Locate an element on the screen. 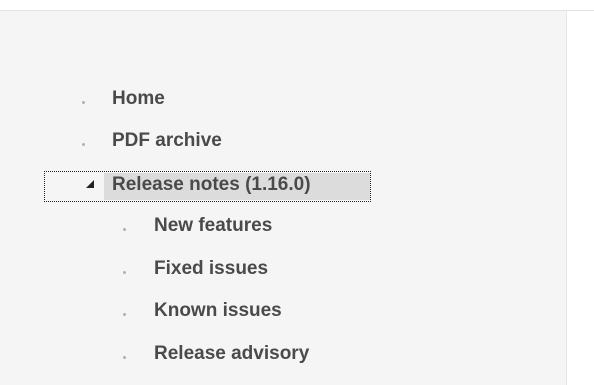 The height and width of the screenshot is (385, 594). toc-item-label: PDF archive is located at coordinates (167, 140).